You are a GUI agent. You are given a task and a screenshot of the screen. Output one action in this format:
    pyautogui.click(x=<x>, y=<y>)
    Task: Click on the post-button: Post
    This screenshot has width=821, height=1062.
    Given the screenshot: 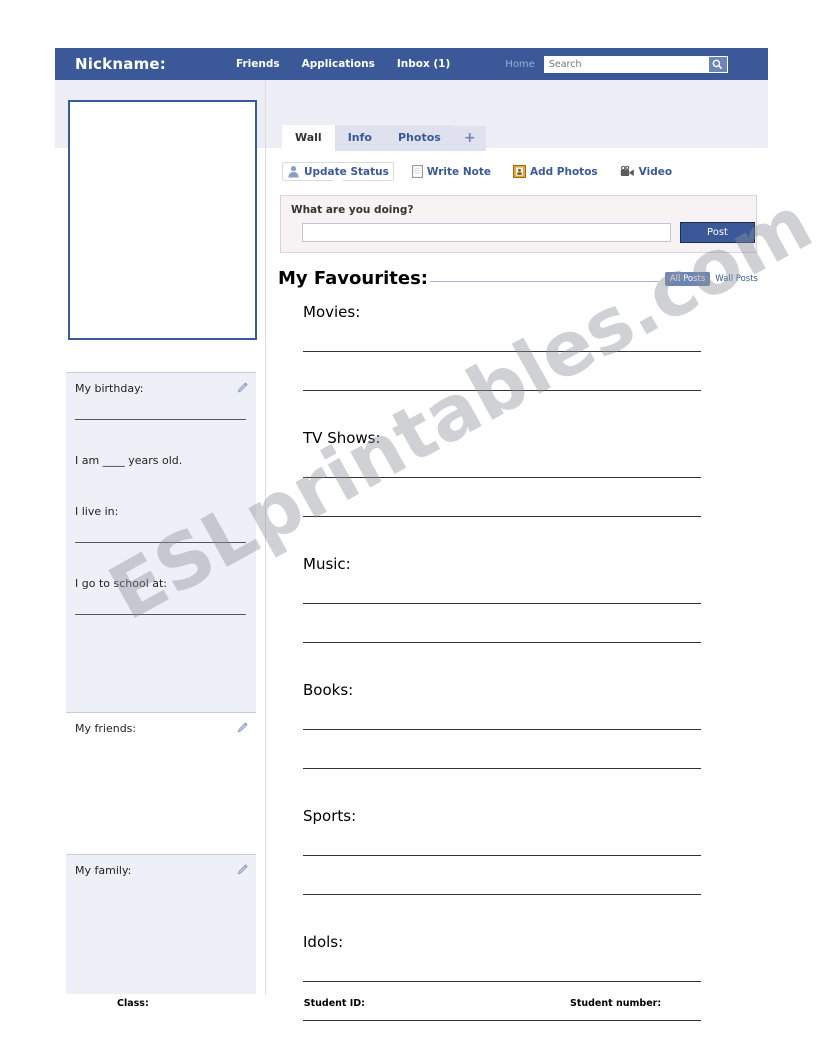 What is the action you would take?
    pyautogui.click(x=717, y=232)
    